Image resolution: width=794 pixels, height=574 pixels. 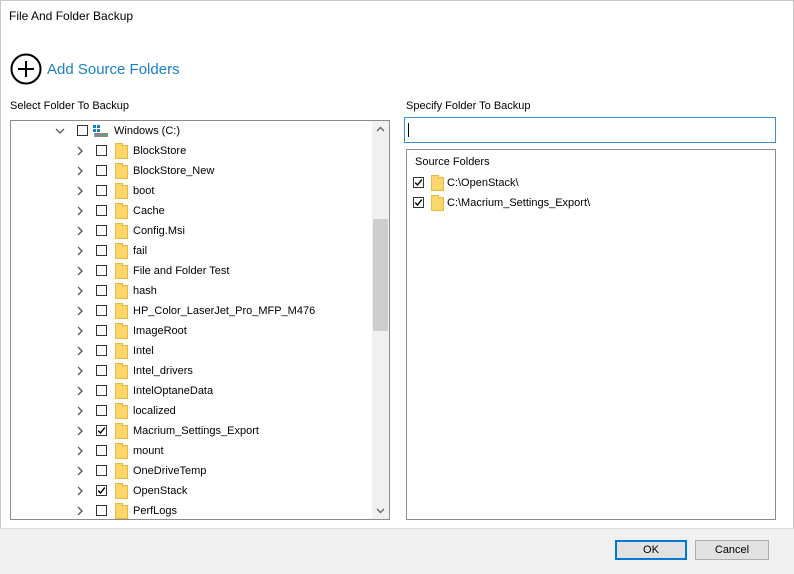 I want to click on tree-row: hash, so click(x=190, y=291).